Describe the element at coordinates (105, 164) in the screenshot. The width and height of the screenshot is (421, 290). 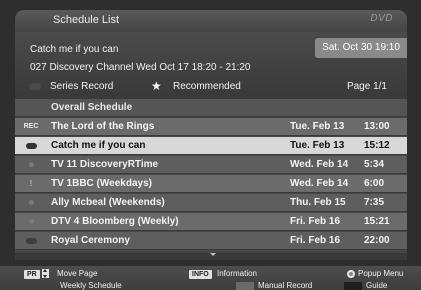
I see `row-name: TV 11 DiscoveryRTime` at that location.